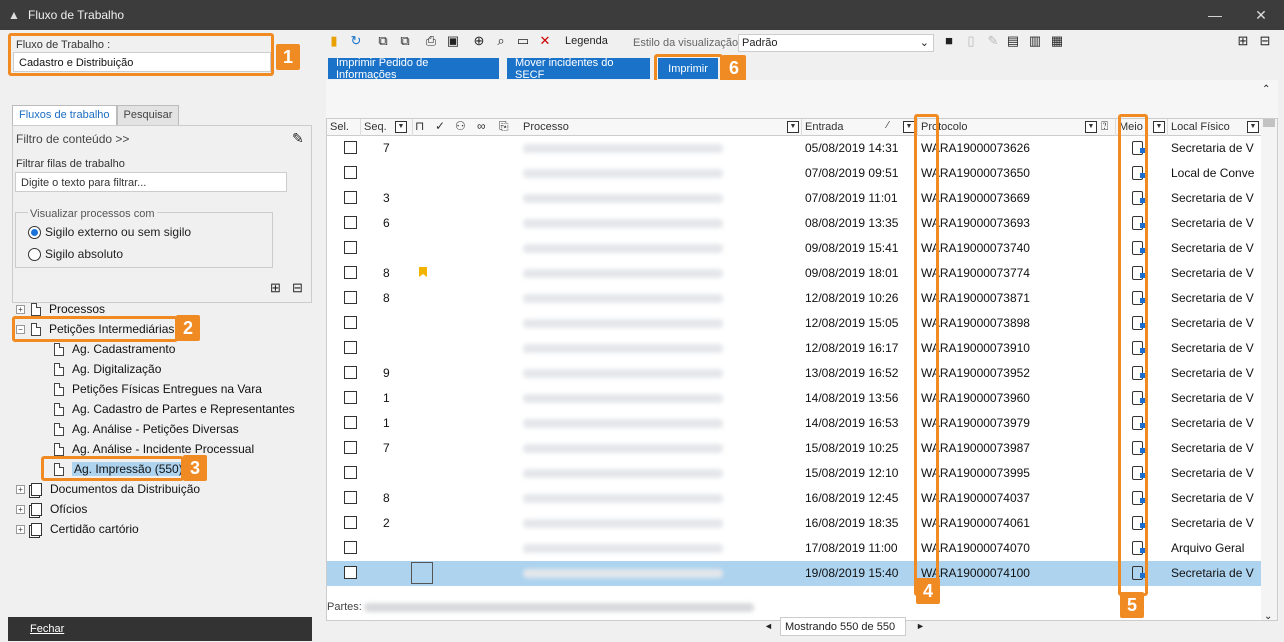 The width and height of the screenshot is (1284, 642). What do you see at coordinates (109, 232) in the screenshot?
I see `radio-external: Sigilo externo ou sem sigilo` at bounding box center [109, 232].